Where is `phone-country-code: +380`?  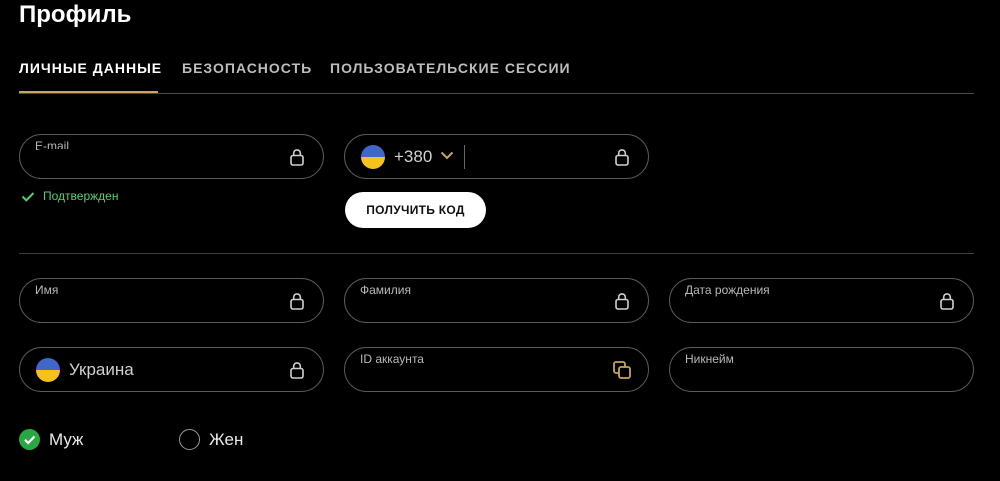 phone-country-code: +380 is located at coordinates (413, 157).